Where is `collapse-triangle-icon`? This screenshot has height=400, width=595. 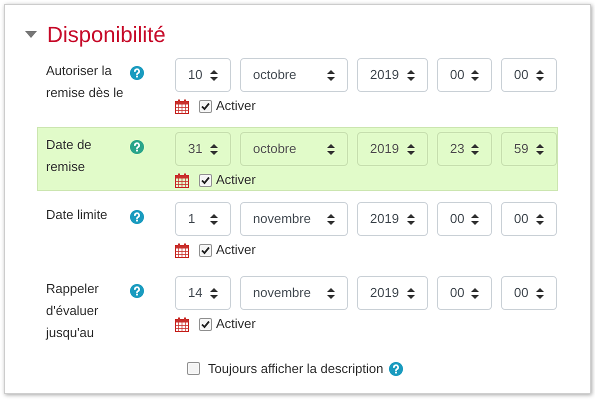 collapse-triangle-icon is located at coordinates (31, 35).